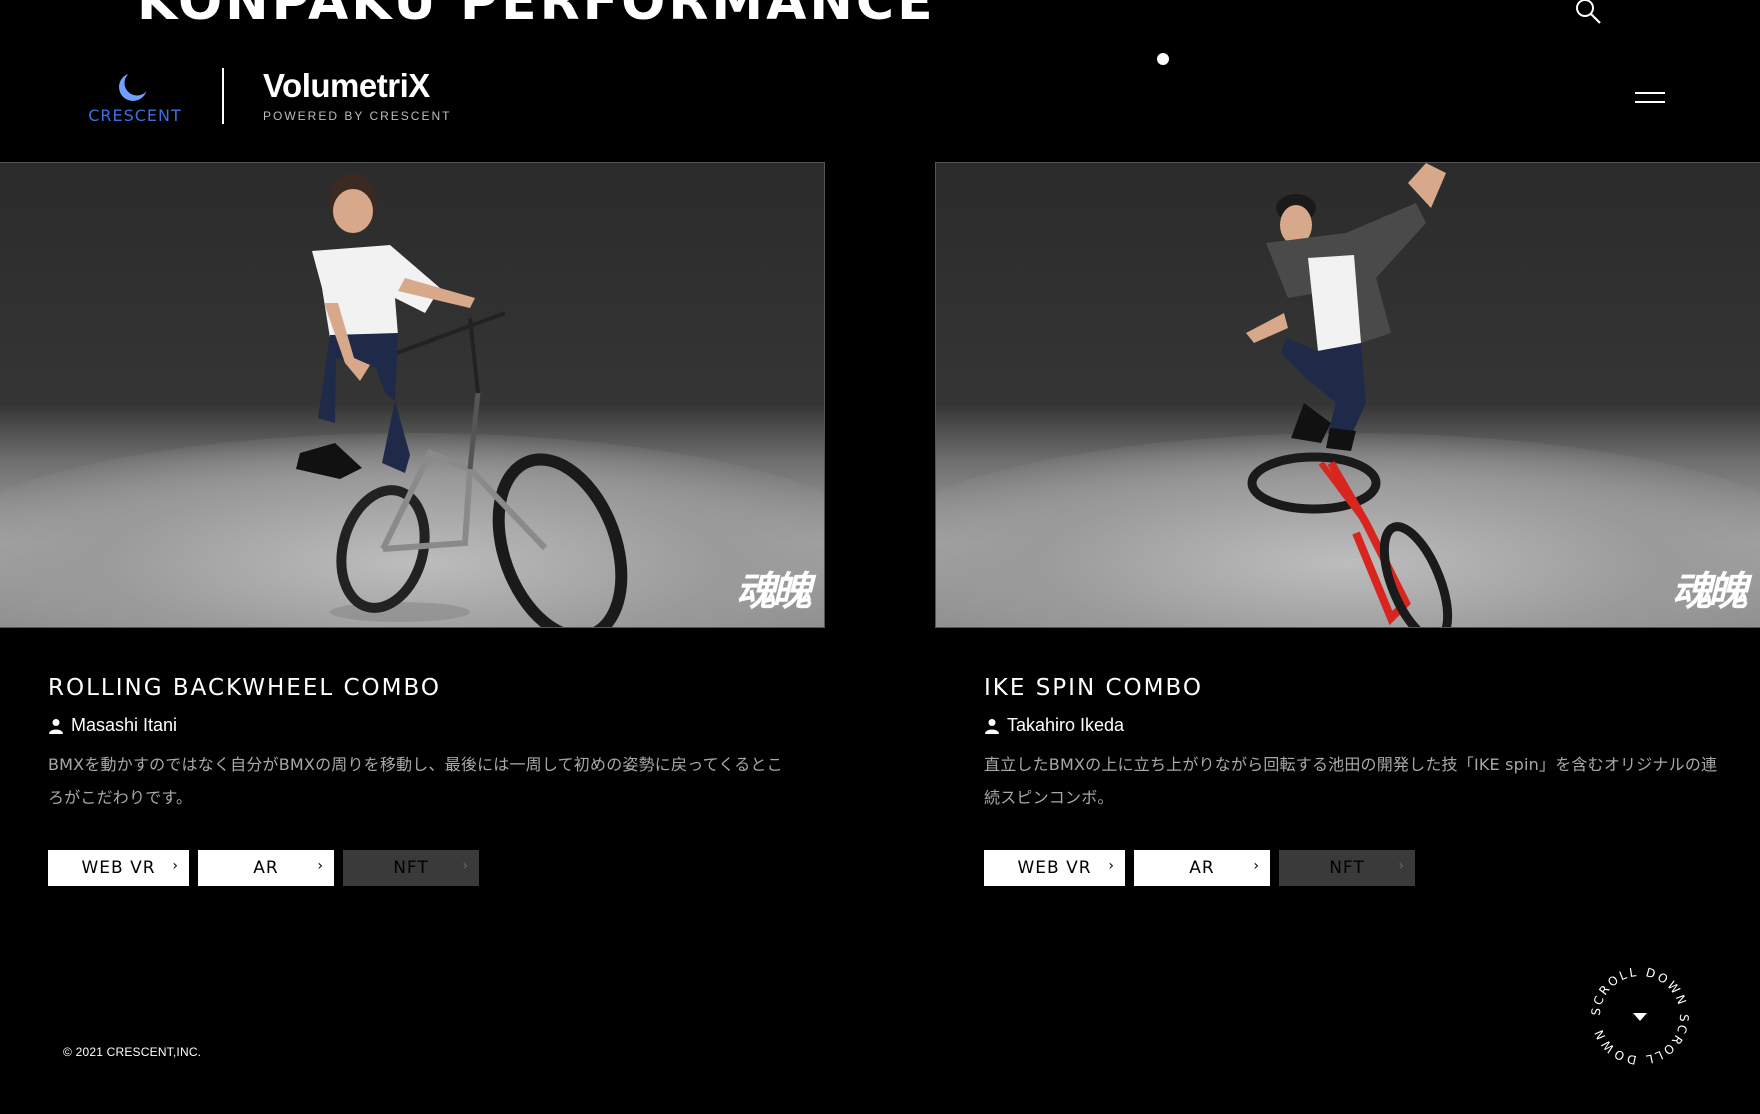  I want to click on card-title: IKE SPIN COMBO, so click(1093, 688).